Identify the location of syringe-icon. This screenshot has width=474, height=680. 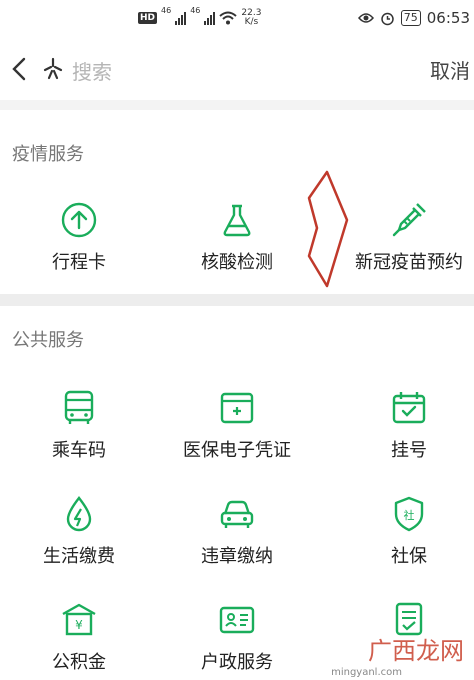
(409, 220).